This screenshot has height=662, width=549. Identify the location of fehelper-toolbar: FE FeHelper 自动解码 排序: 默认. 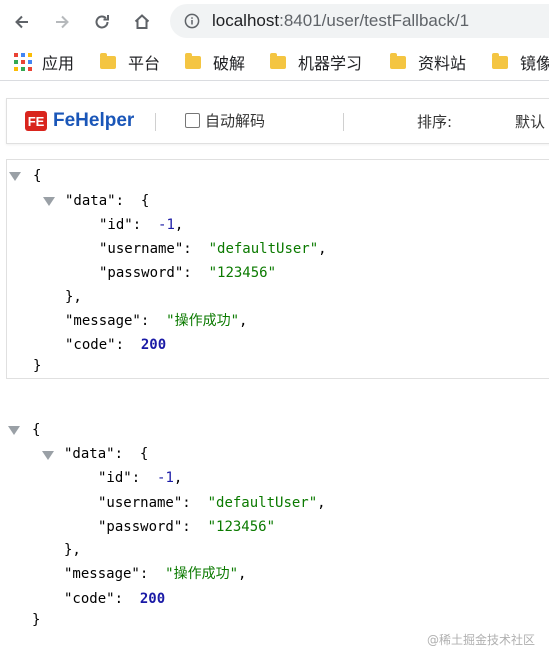
(277, 121).